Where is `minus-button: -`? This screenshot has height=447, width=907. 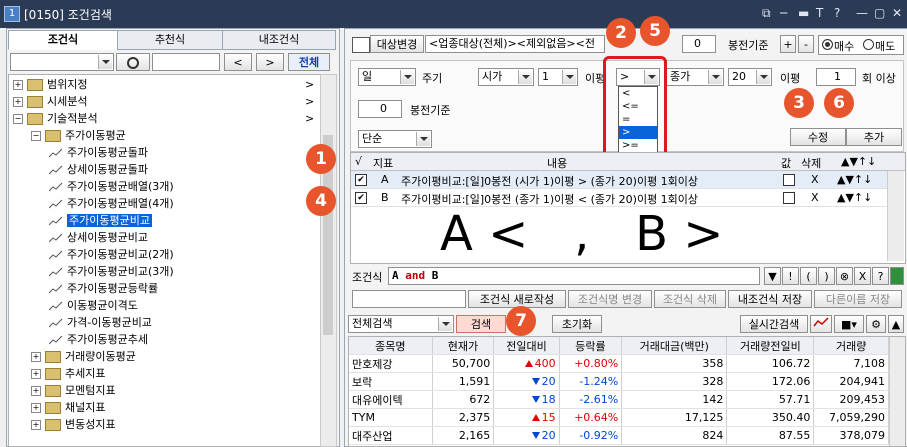 minus-button: - is located at coordinates (806, 44).